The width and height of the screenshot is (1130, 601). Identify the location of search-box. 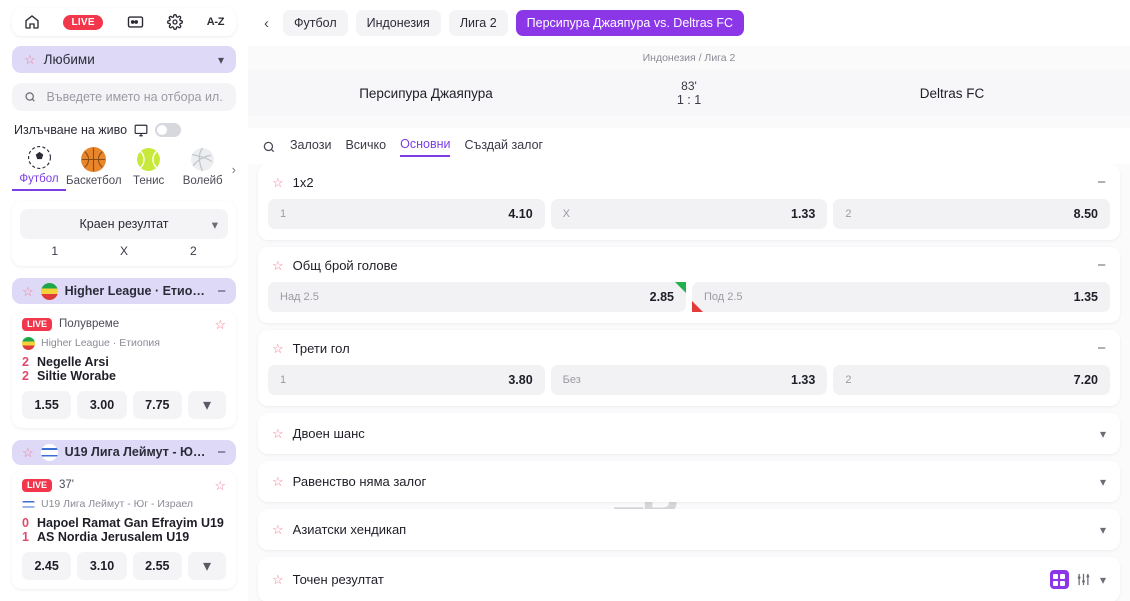
(124, 97).